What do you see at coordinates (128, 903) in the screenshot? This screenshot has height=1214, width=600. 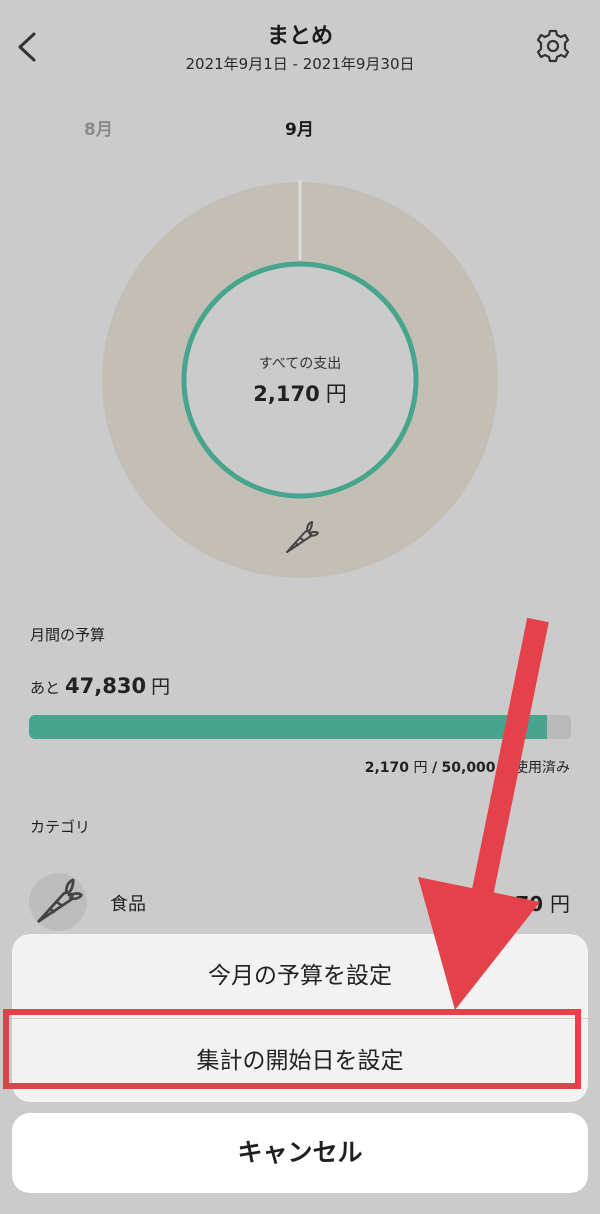 I see `category-name: 食品` at bounding box center [128, 903].